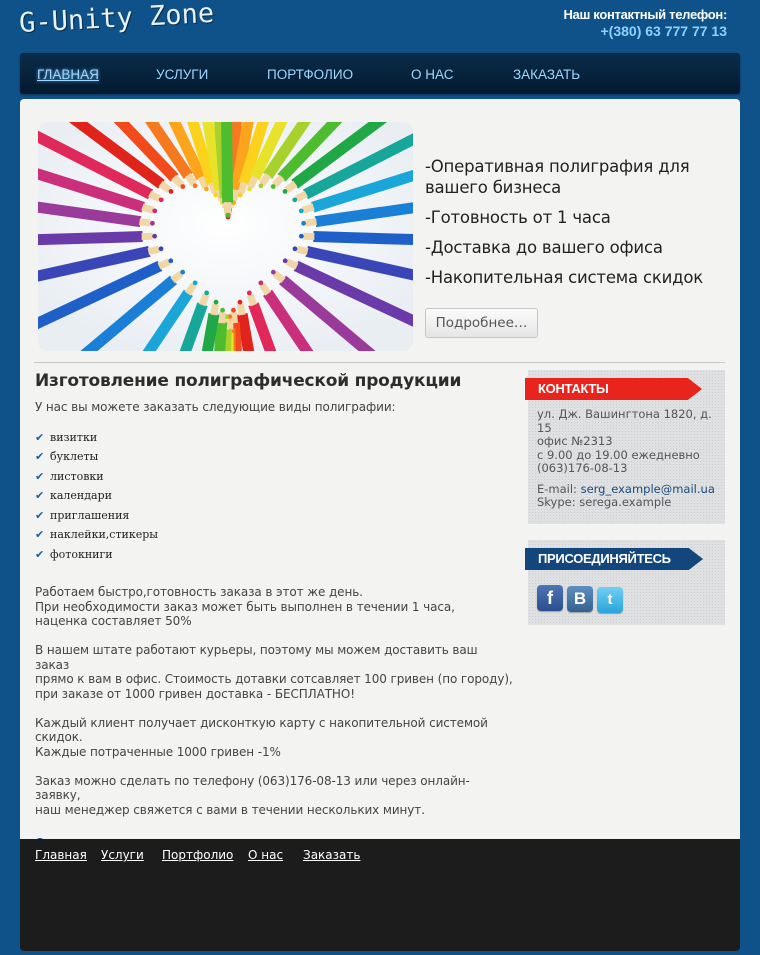  What do you see at coordinates (310, 74) in the screenshot?
I see `nav-item-portfolio: ПОРТФОЛИО` at bounding box center [310, 74].